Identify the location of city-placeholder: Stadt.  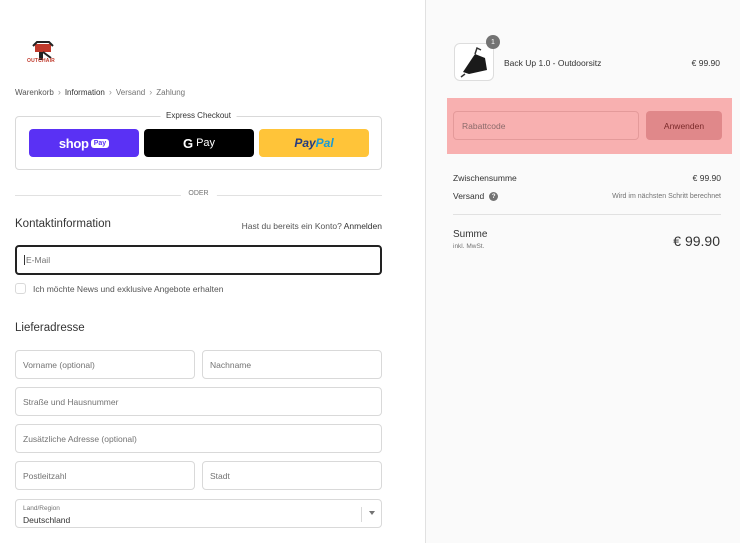
(220, 475).